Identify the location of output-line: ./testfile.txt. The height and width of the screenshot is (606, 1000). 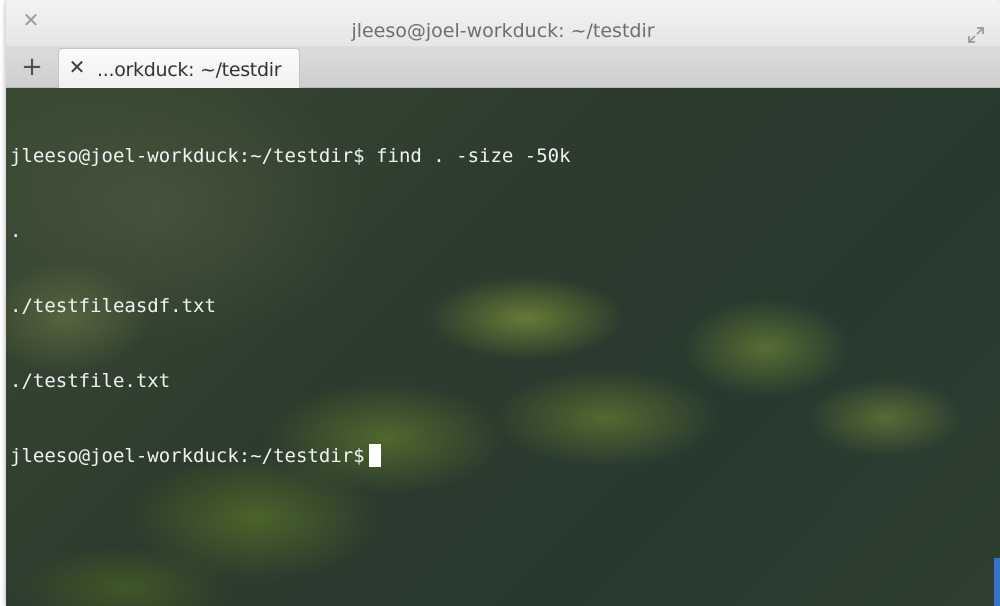
(90, 381).